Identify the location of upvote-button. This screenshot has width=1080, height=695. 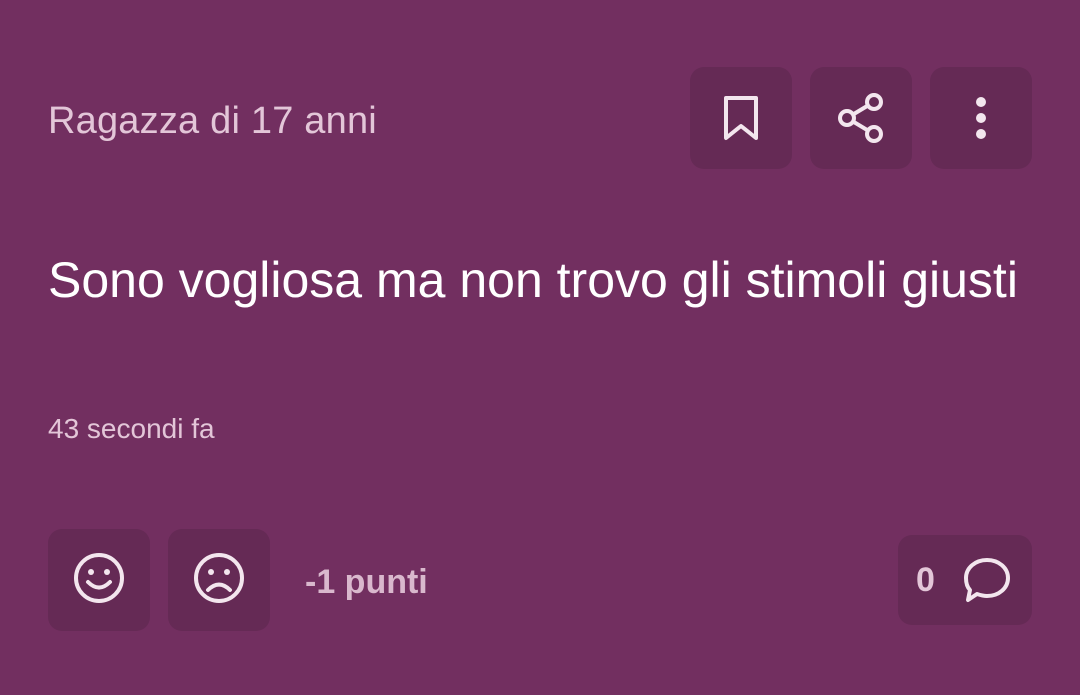
(99, 580).